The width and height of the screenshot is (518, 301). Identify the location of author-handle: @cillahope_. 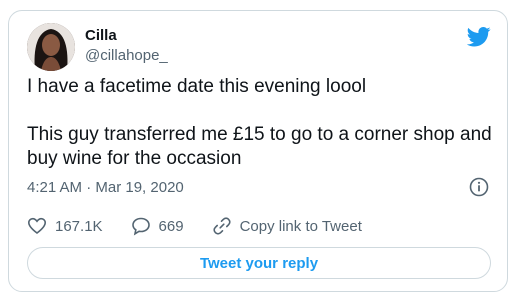
(126, 56).